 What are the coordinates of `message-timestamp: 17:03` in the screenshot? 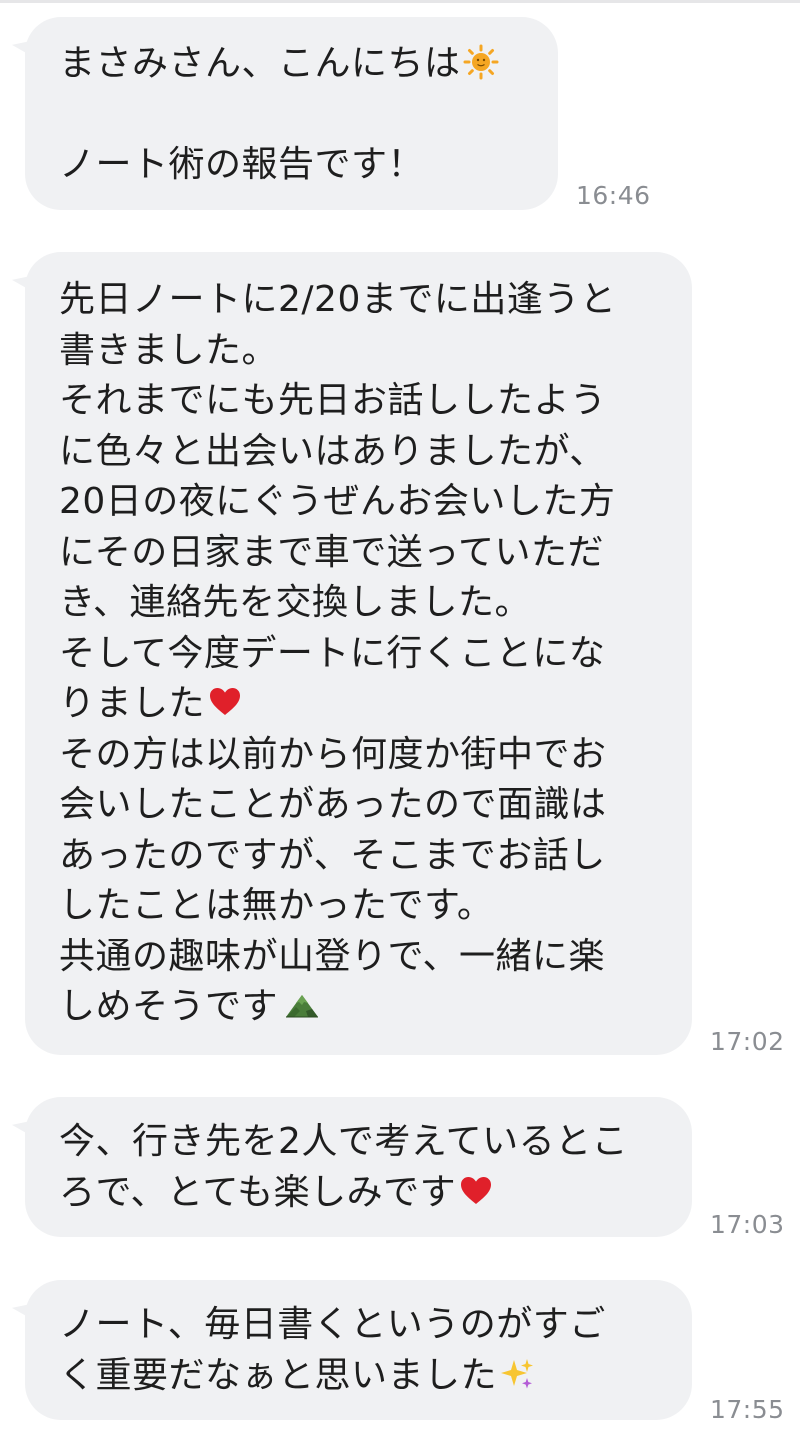 It's located at (747, 1224).